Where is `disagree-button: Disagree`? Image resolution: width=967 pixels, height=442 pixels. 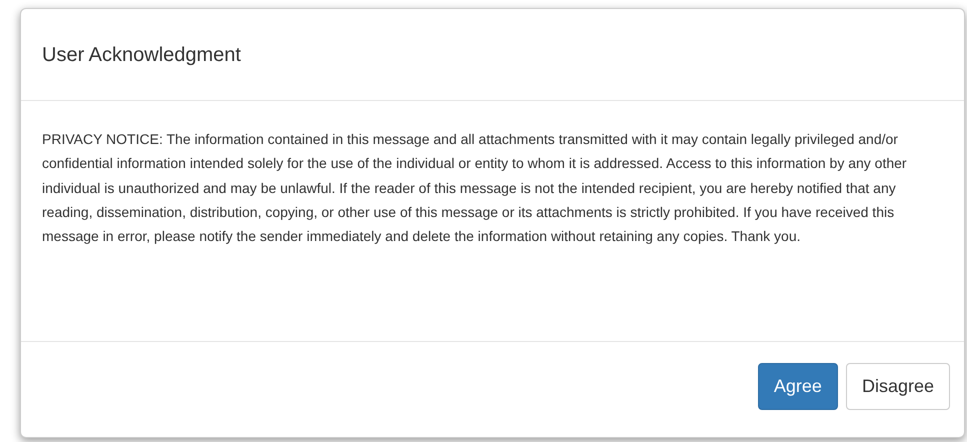 disagree-button: Disagree is located at coordinates (898, 386).